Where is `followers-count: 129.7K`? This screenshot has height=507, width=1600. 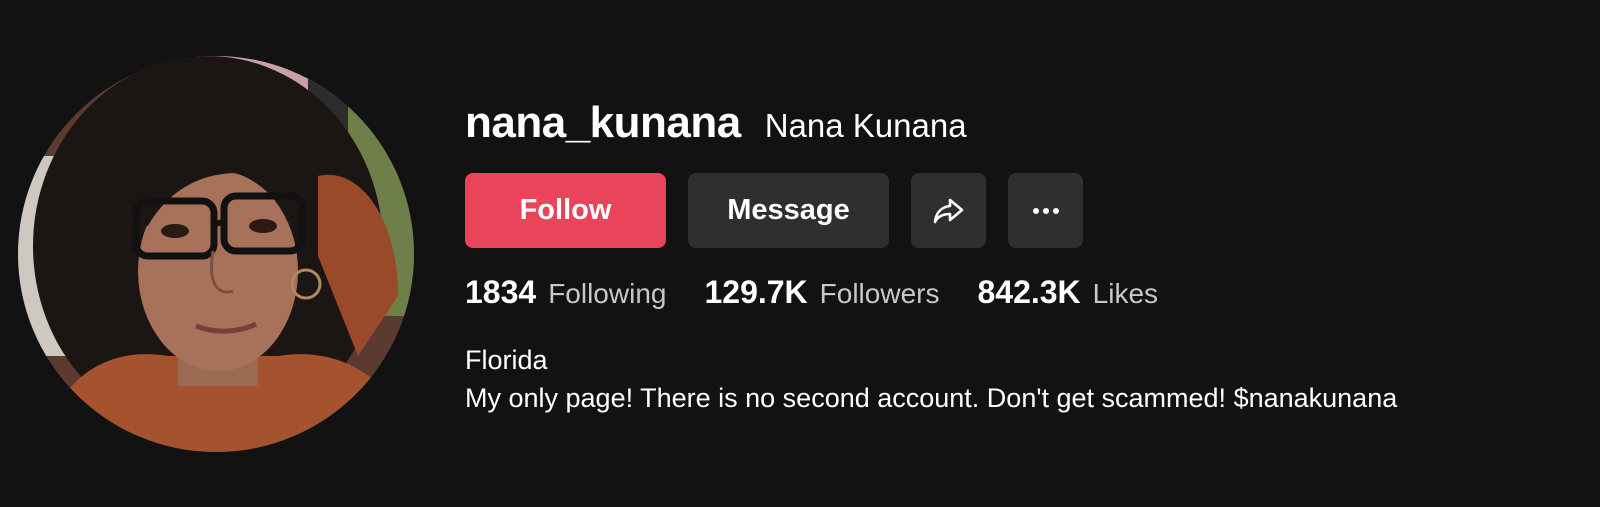
followers-count: 129.7K is located at coordinates (756, 292).